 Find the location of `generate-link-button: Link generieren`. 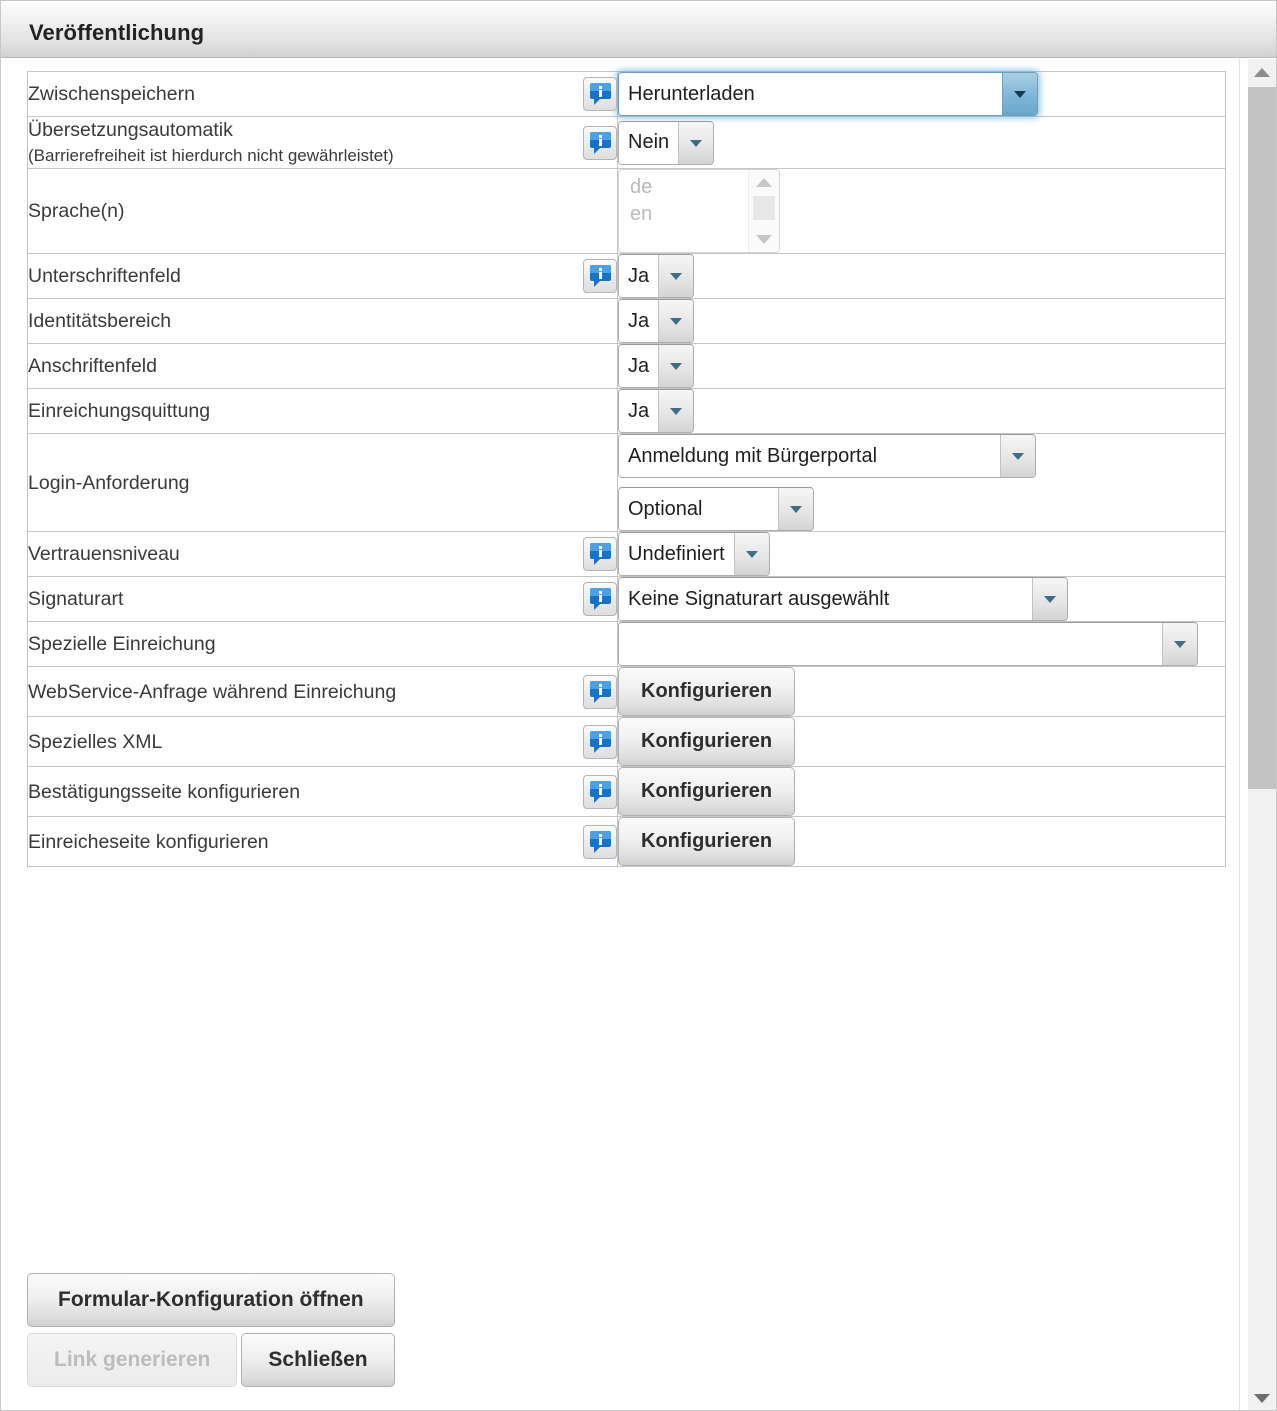

generate-link-button: Link generieren is located at coordinates (132, 1360).